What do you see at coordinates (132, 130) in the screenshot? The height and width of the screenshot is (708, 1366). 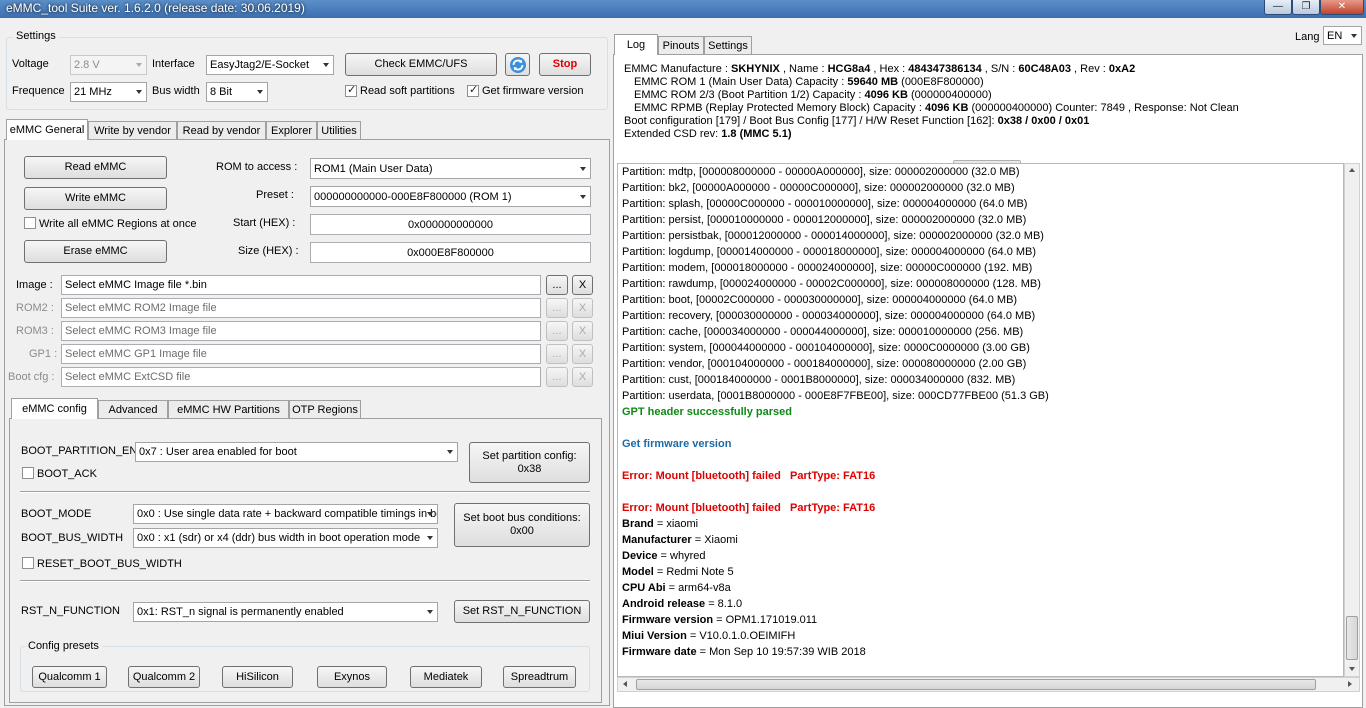 I see `tab-write-by-vendor: Write by vendor` at bounding box center [132, 130].